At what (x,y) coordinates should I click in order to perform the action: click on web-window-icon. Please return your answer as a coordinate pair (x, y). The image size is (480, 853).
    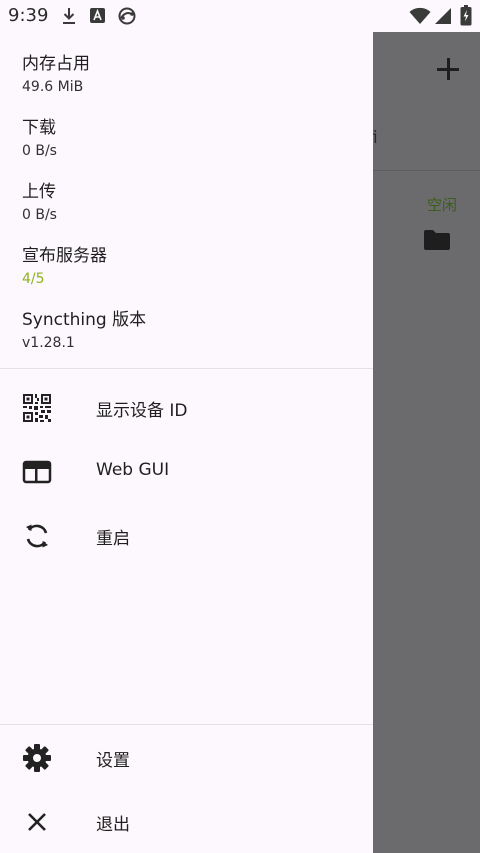
    Looking at the image, I should click on (37, 472).